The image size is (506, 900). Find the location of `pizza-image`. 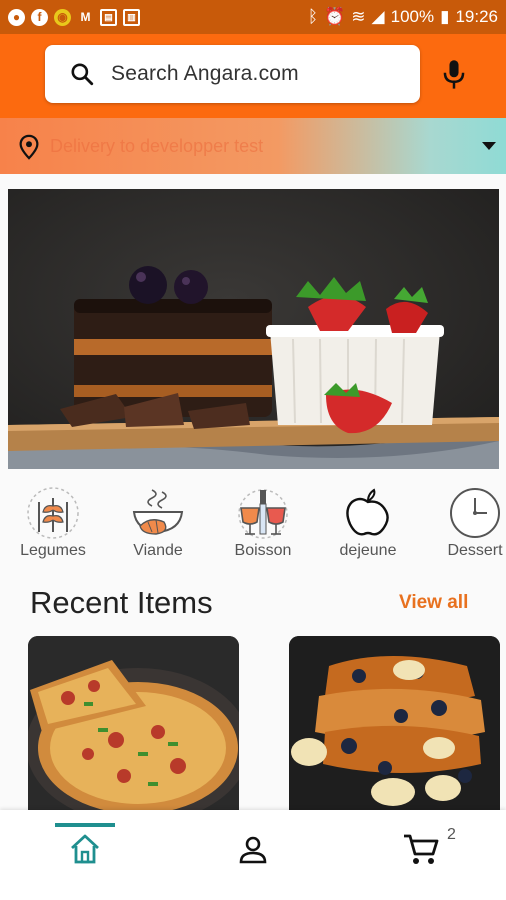

pizza-image is located at coordinates (133, 723).